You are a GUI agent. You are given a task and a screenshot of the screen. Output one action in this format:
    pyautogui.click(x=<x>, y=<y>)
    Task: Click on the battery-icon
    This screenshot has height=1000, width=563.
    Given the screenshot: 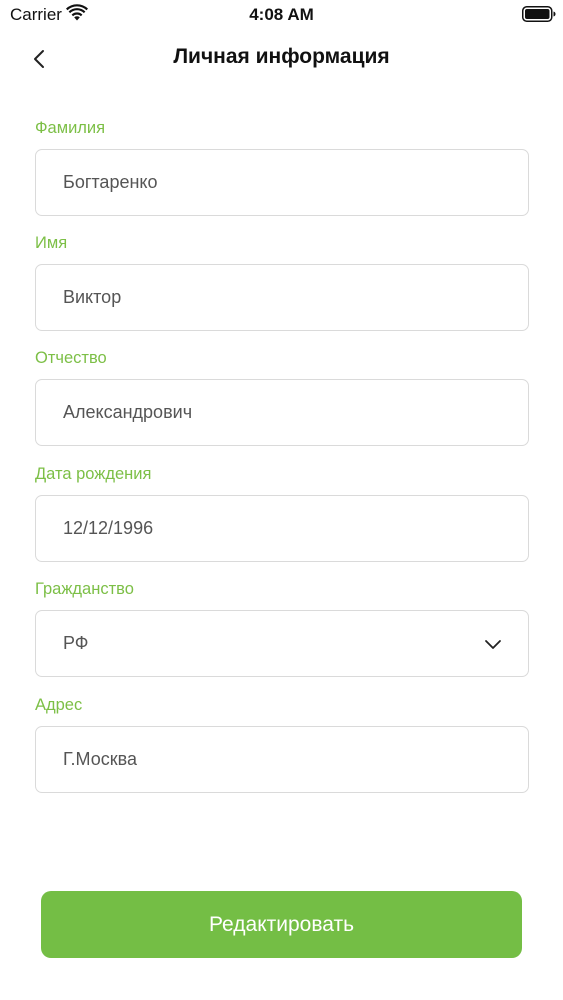 What is the action you would take?
    pyautogui.click(x=539, y=14)
    